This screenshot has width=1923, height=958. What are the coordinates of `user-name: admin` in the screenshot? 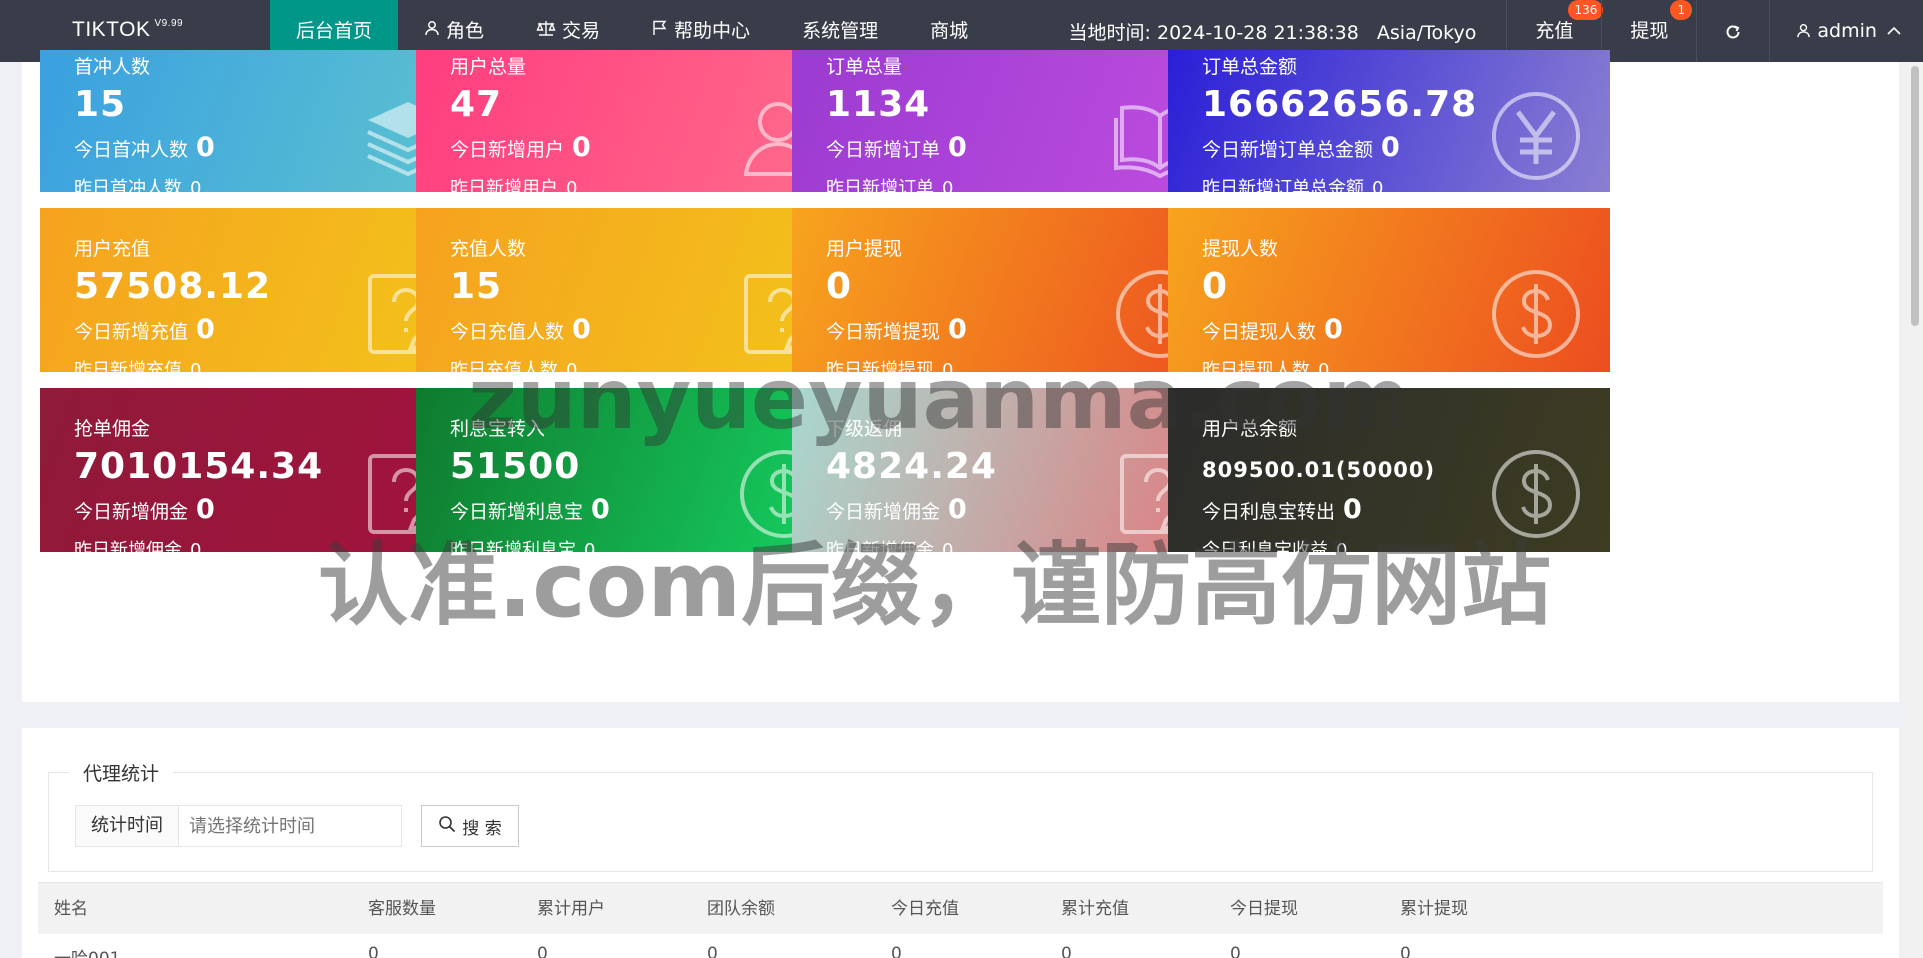 It's located at (1847, 31).